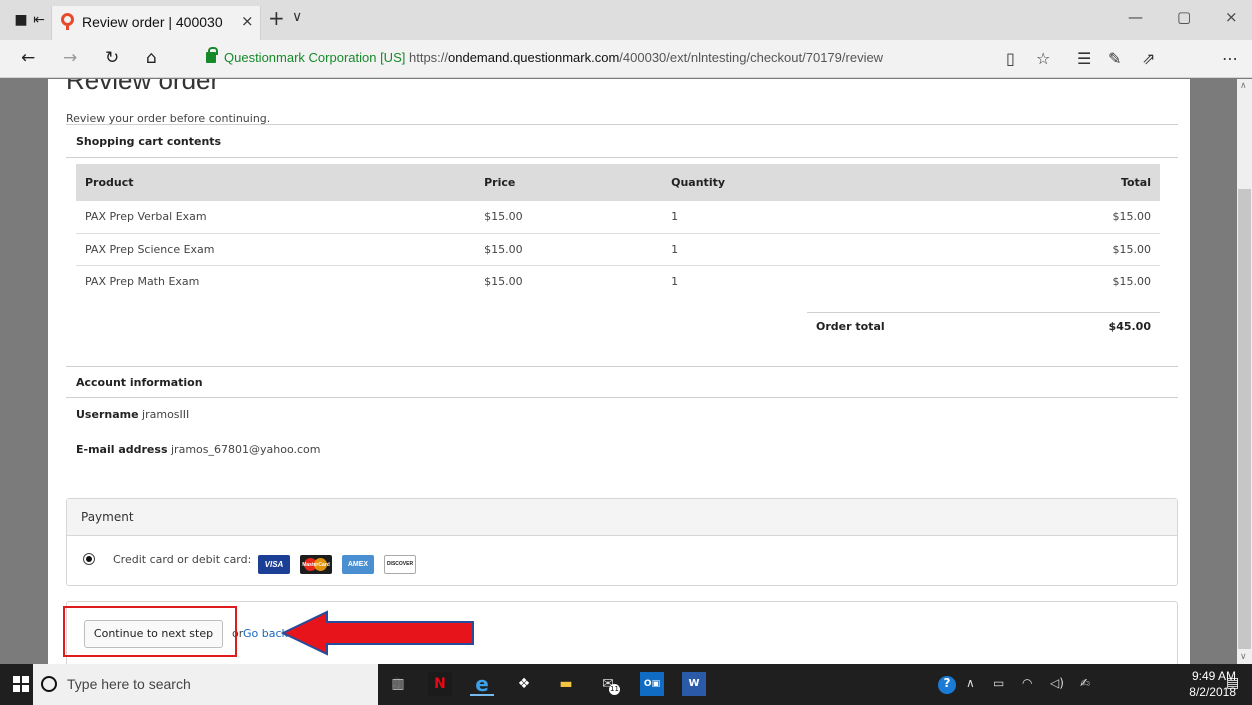 The height and width of the screenshot is (705, 1252). Describe the element at coordinates (39, 20) in the screenshot. I see `set-tabs-aside-icon: ⇤` at that location.